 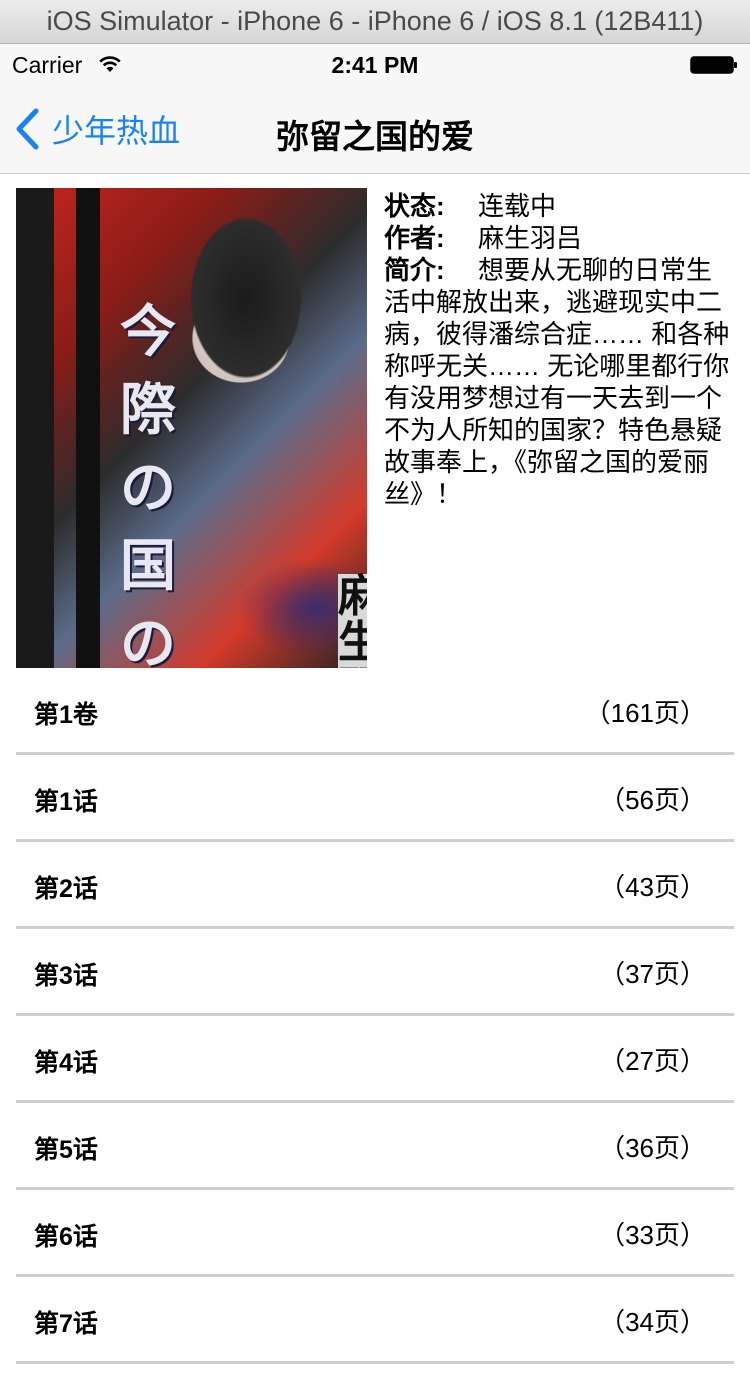 I want to click on chapter-row: 第5话 （36页）, so click(x=375, y=1146).